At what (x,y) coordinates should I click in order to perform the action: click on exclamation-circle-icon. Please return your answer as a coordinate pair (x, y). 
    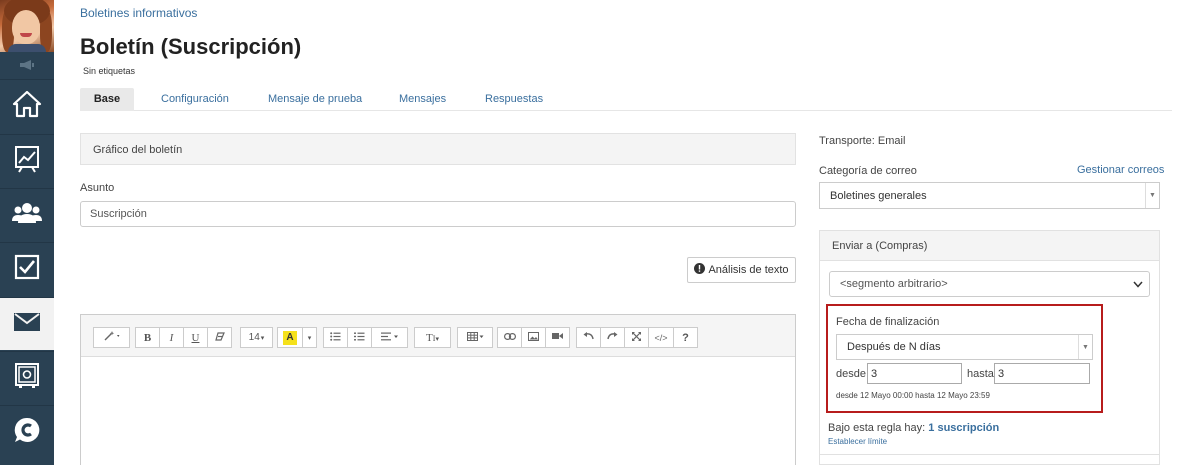
    Looking at the image, I should click on (700, 270).